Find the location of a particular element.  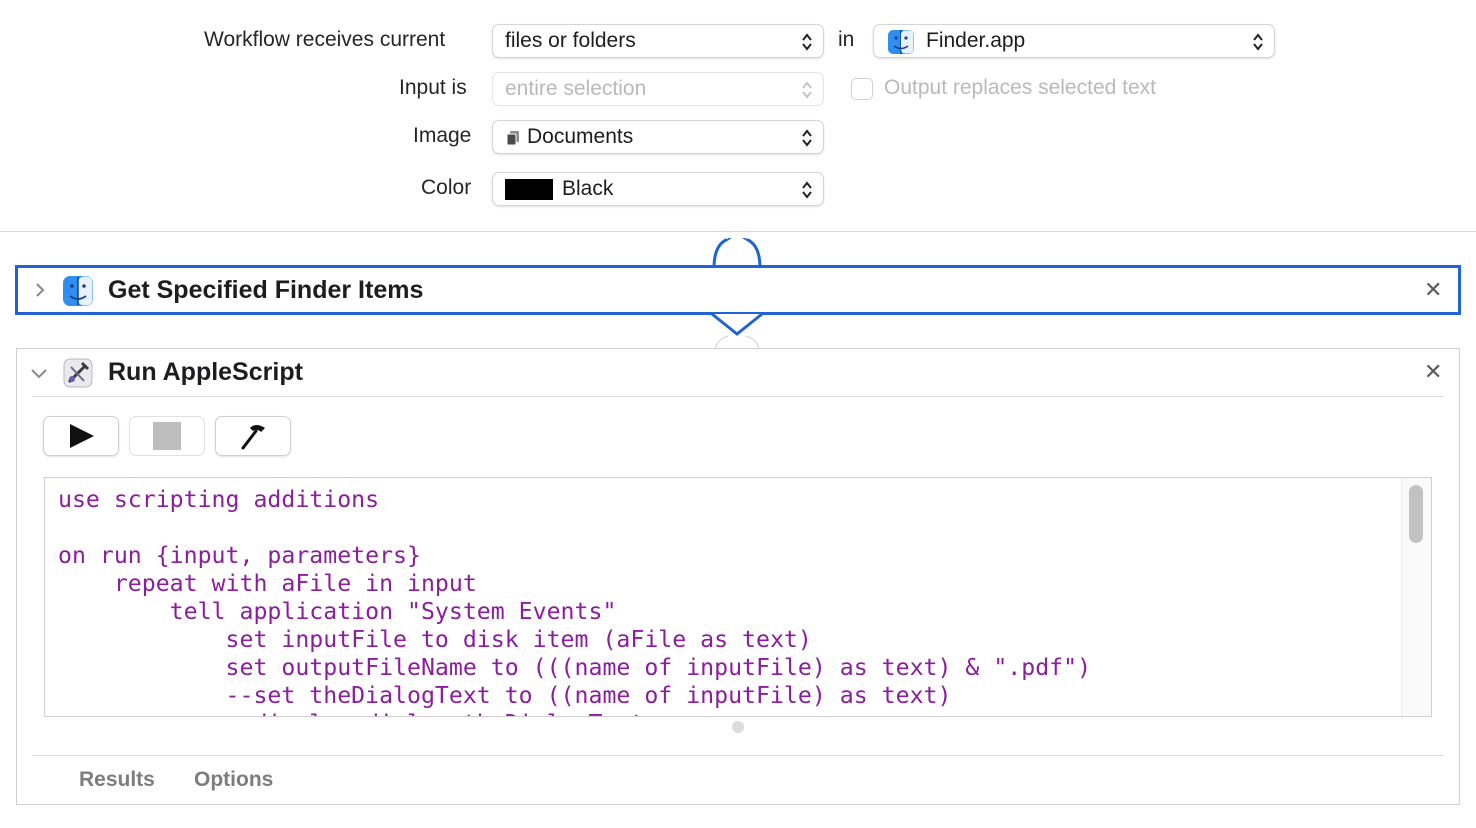

compile-button is located at coordinates (253, 436).